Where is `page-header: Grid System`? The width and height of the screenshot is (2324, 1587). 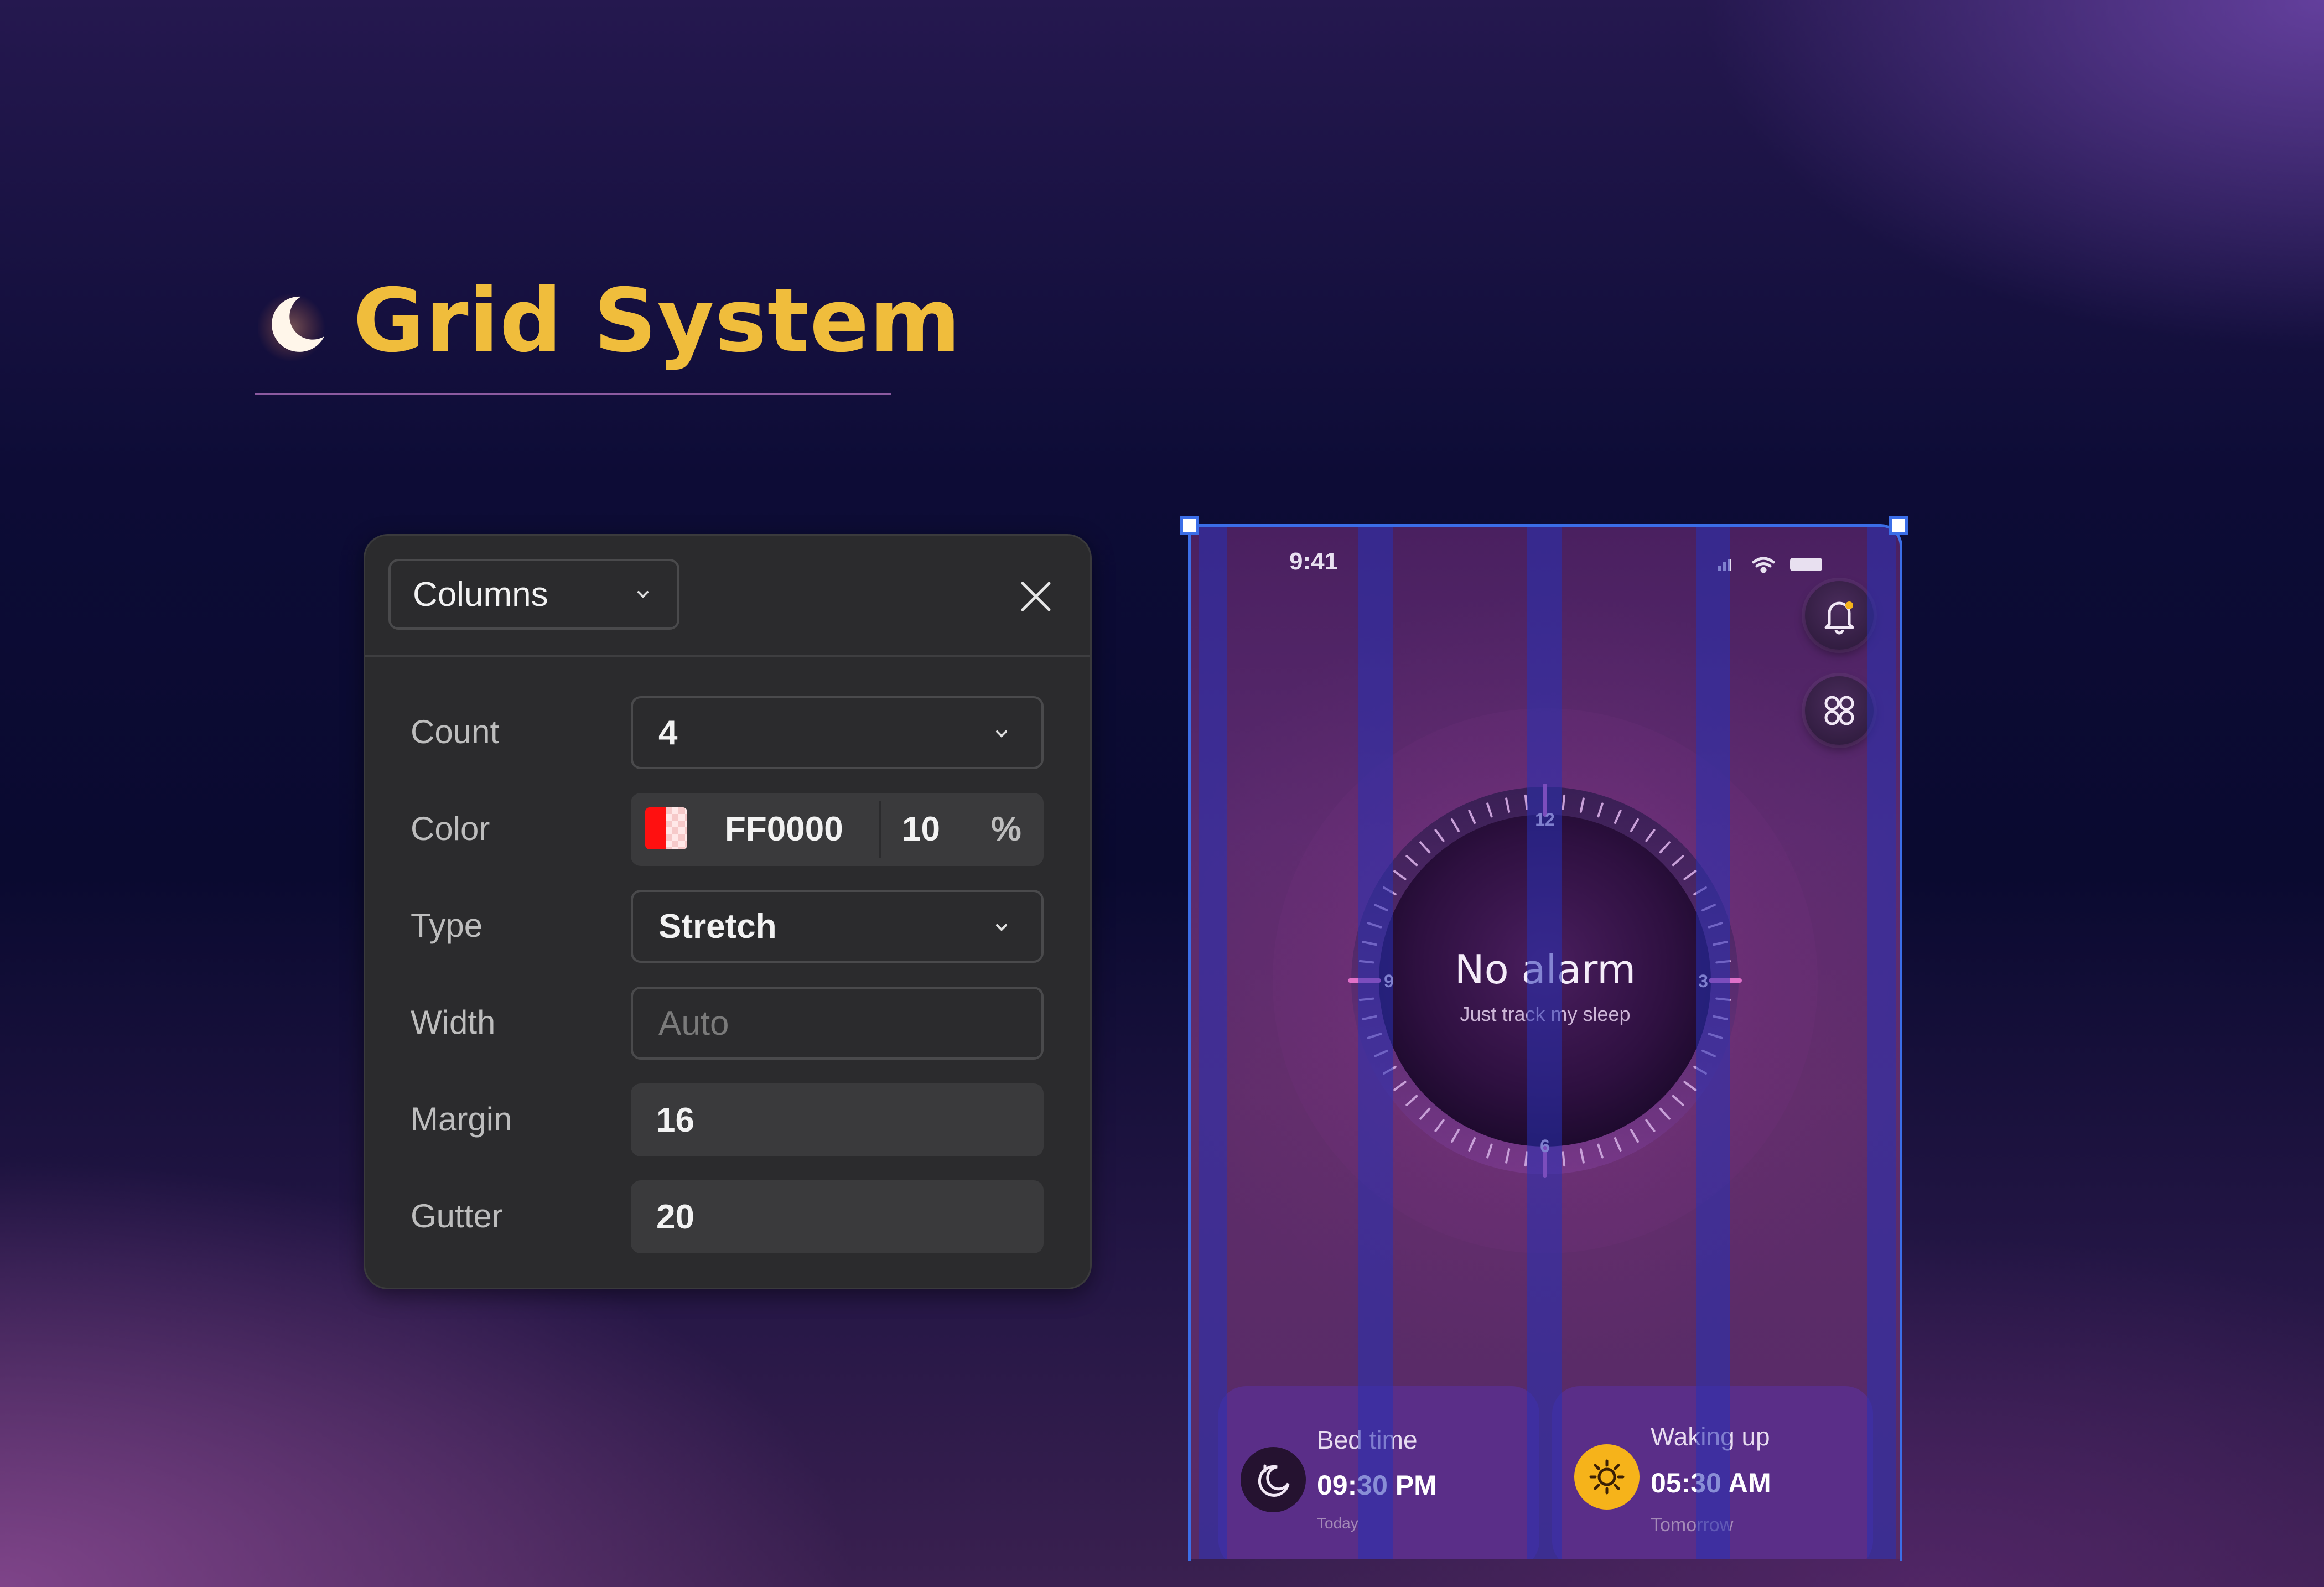
page-header: Grid System is located at coordinates (608, 329).